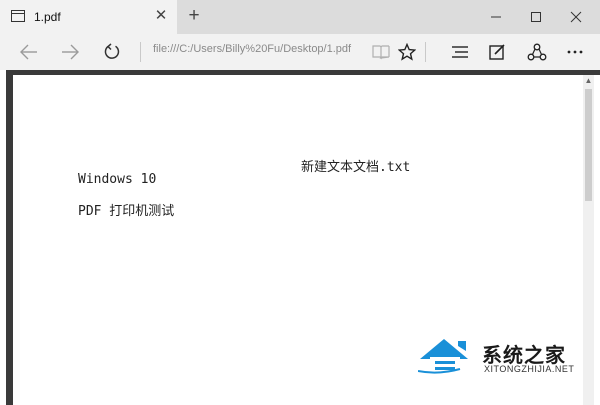  I want to click on window-close-button, so click(576, 17).